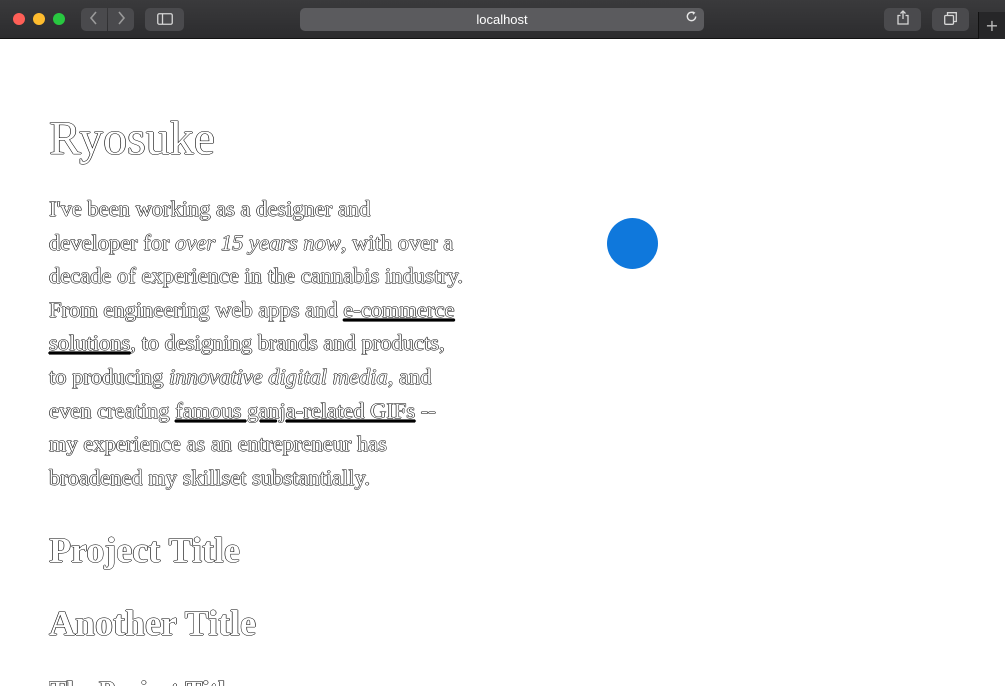 This screenshot has width=1005, height=686. What do you see at coordinates (39, 19) in the screenshot?
I see `minimize-window-button` at bounding box center [39, 19].